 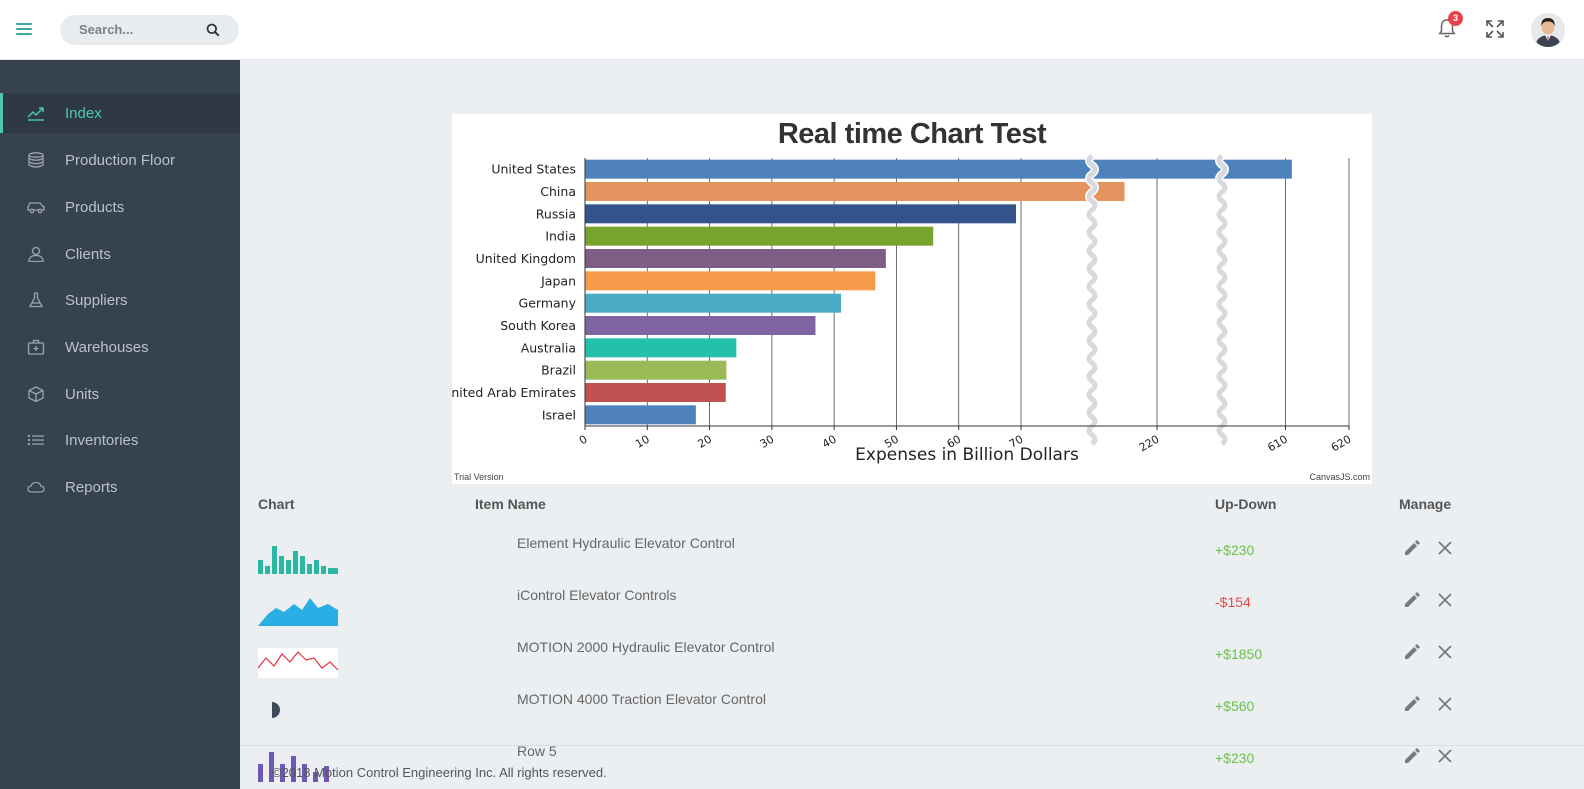 I want to click on sidebar-item-label: Units, so click(x=82, y=394).